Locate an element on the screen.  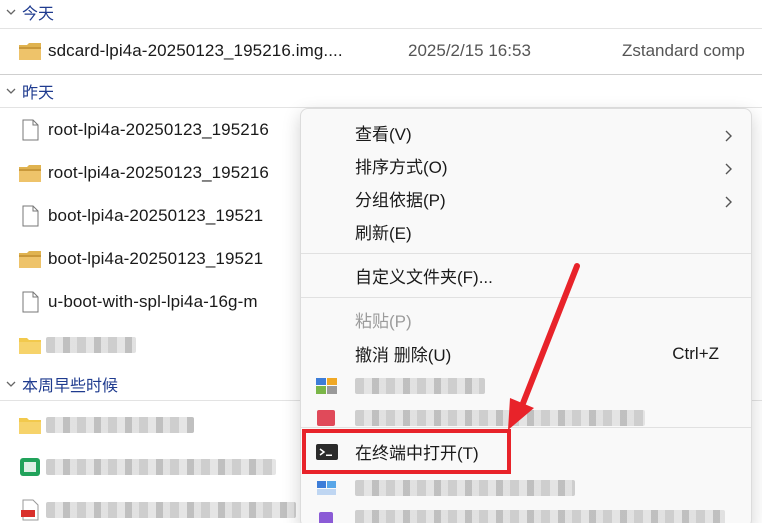
menu-item-label: 刷新(E) is located at coordinates (383, 233).